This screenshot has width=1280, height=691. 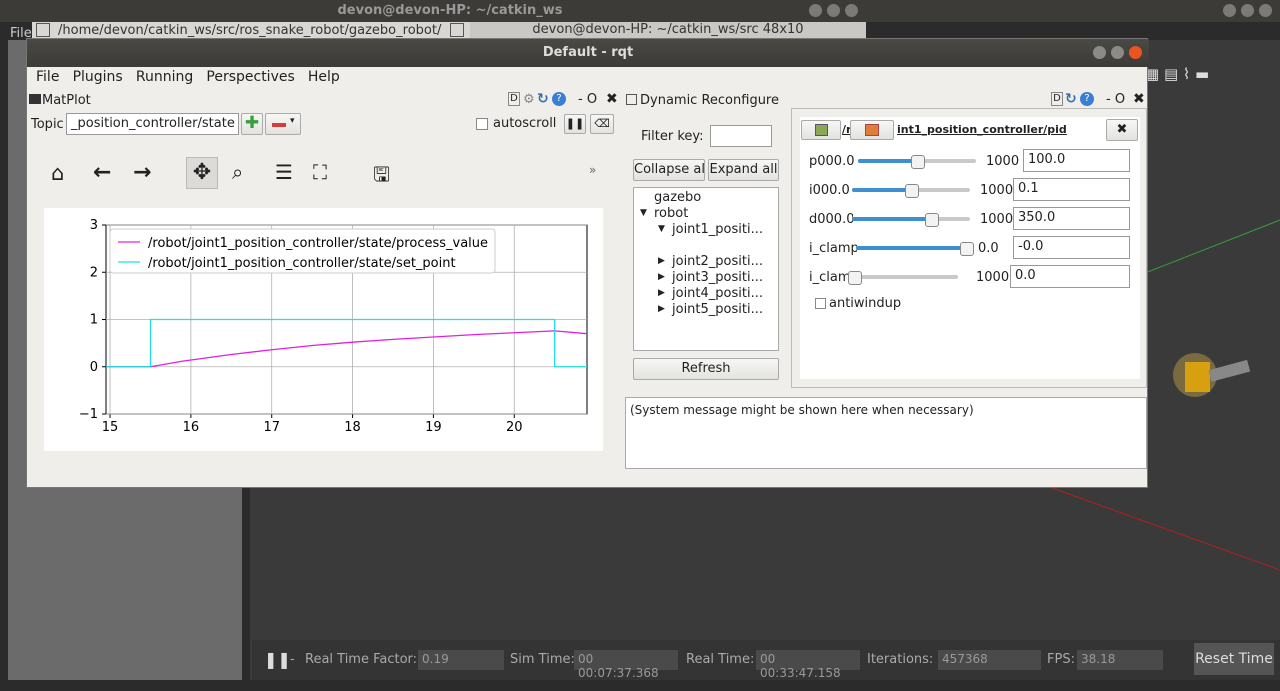 I want to click on load-icon, so click(x=821, y=130).